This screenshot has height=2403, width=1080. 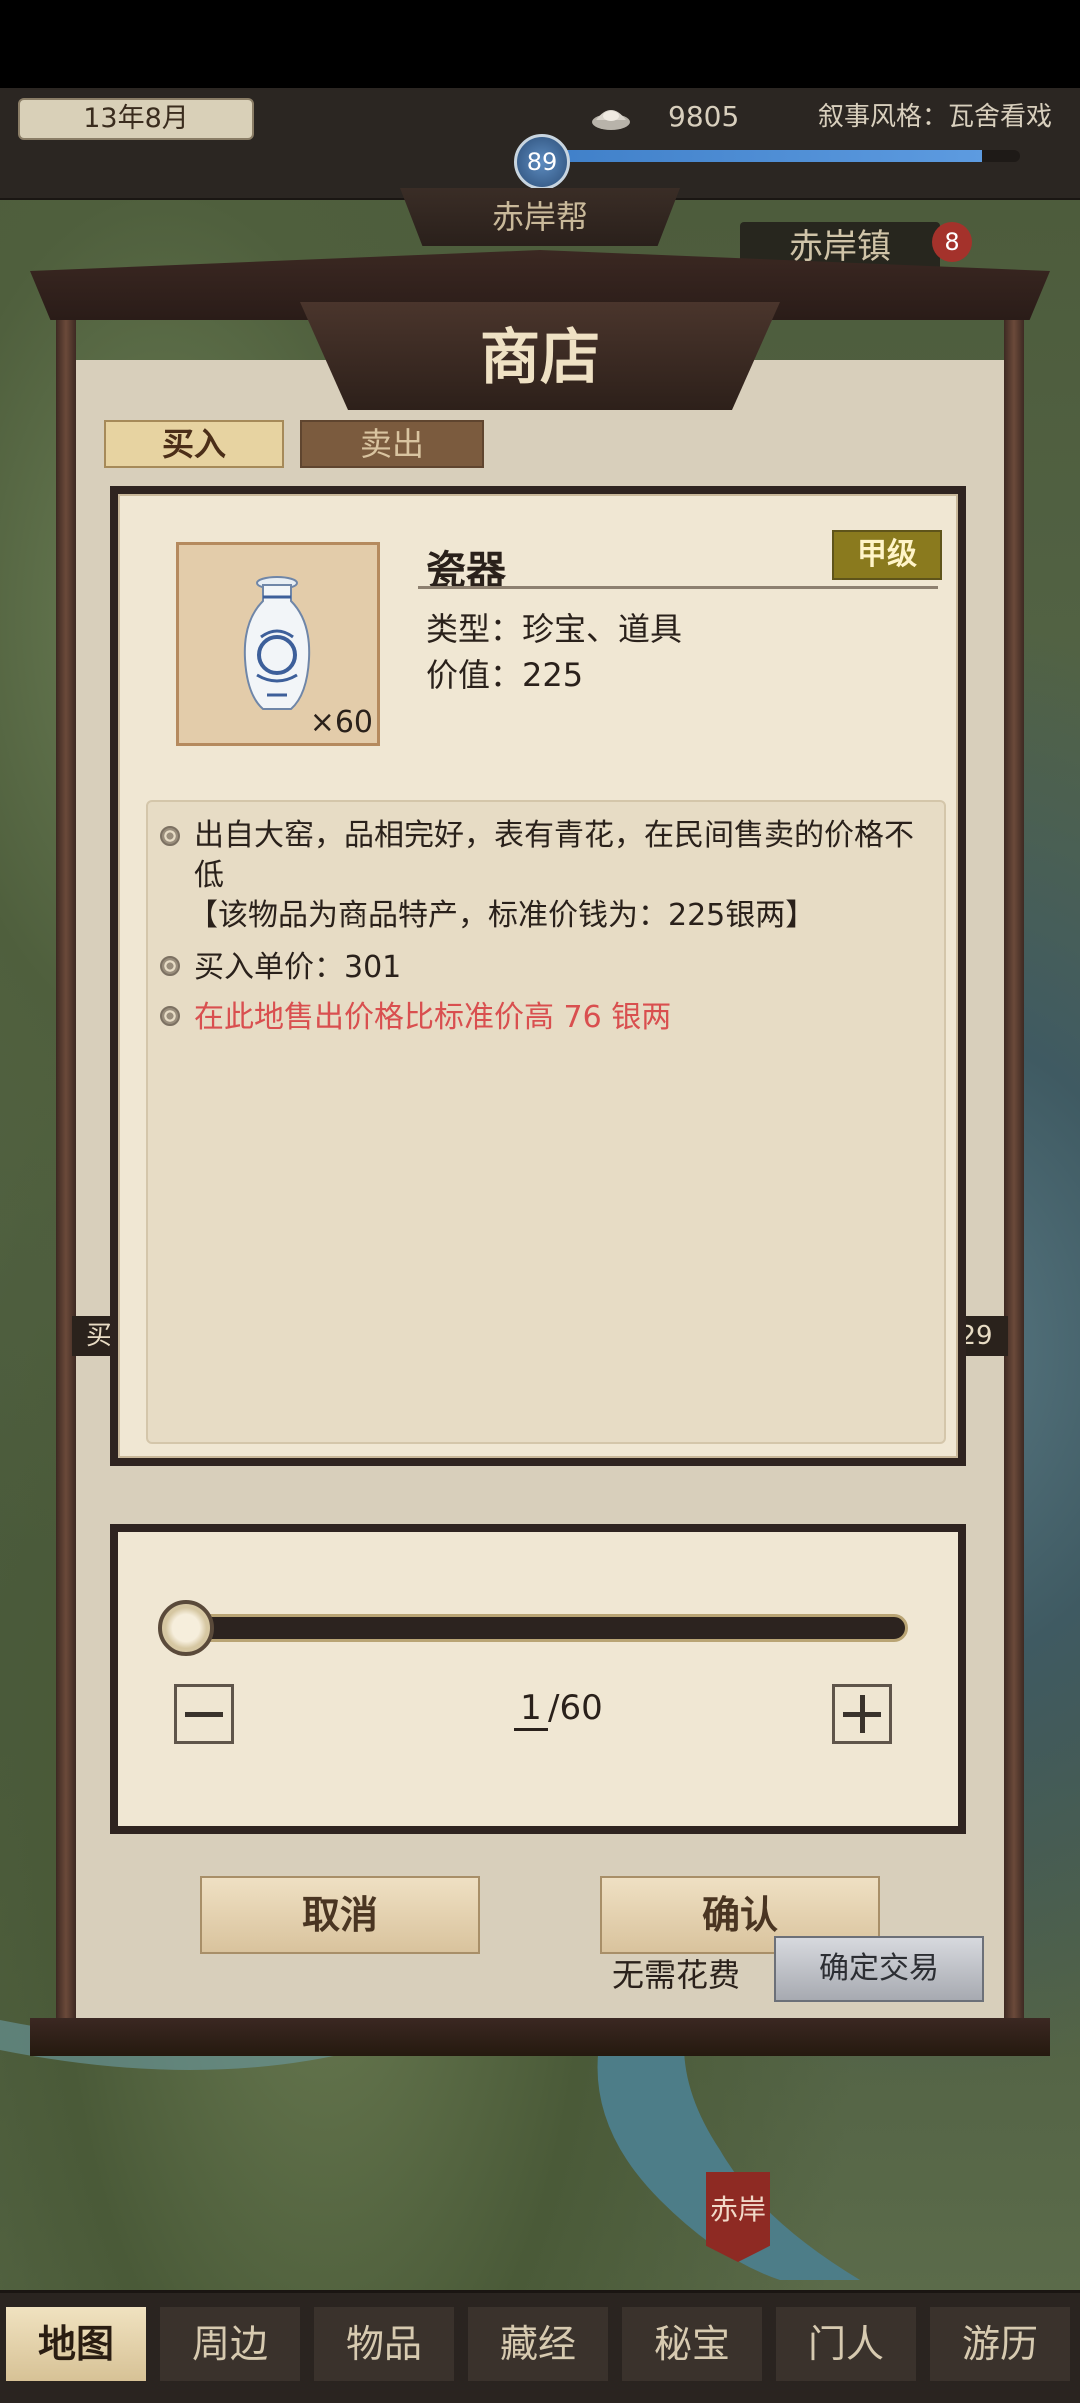 What do you see at coordinates (692, 2344) in the screenshot?
I see `nav-secret-treasures: 秘宝` at bounding box center [692, 2344].